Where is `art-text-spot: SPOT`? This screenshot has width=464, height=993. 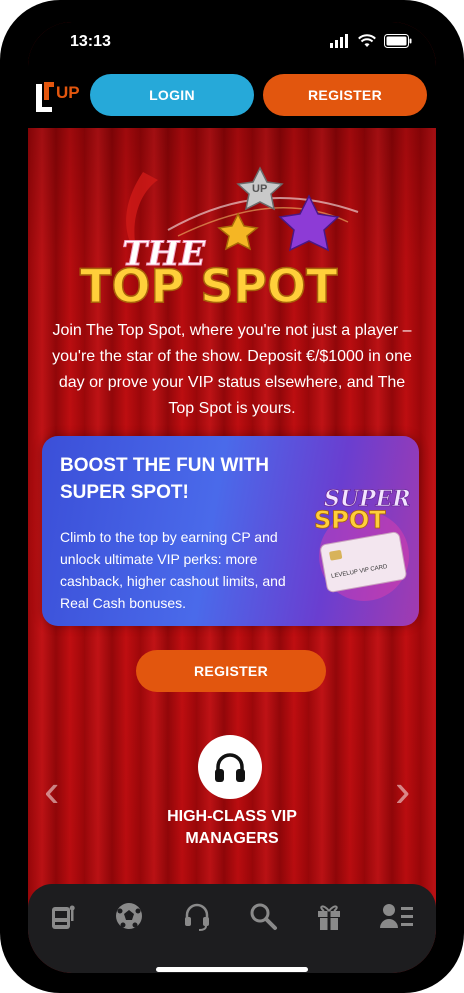
art-text-spot: SPOT is located at coordinates (350, 520).